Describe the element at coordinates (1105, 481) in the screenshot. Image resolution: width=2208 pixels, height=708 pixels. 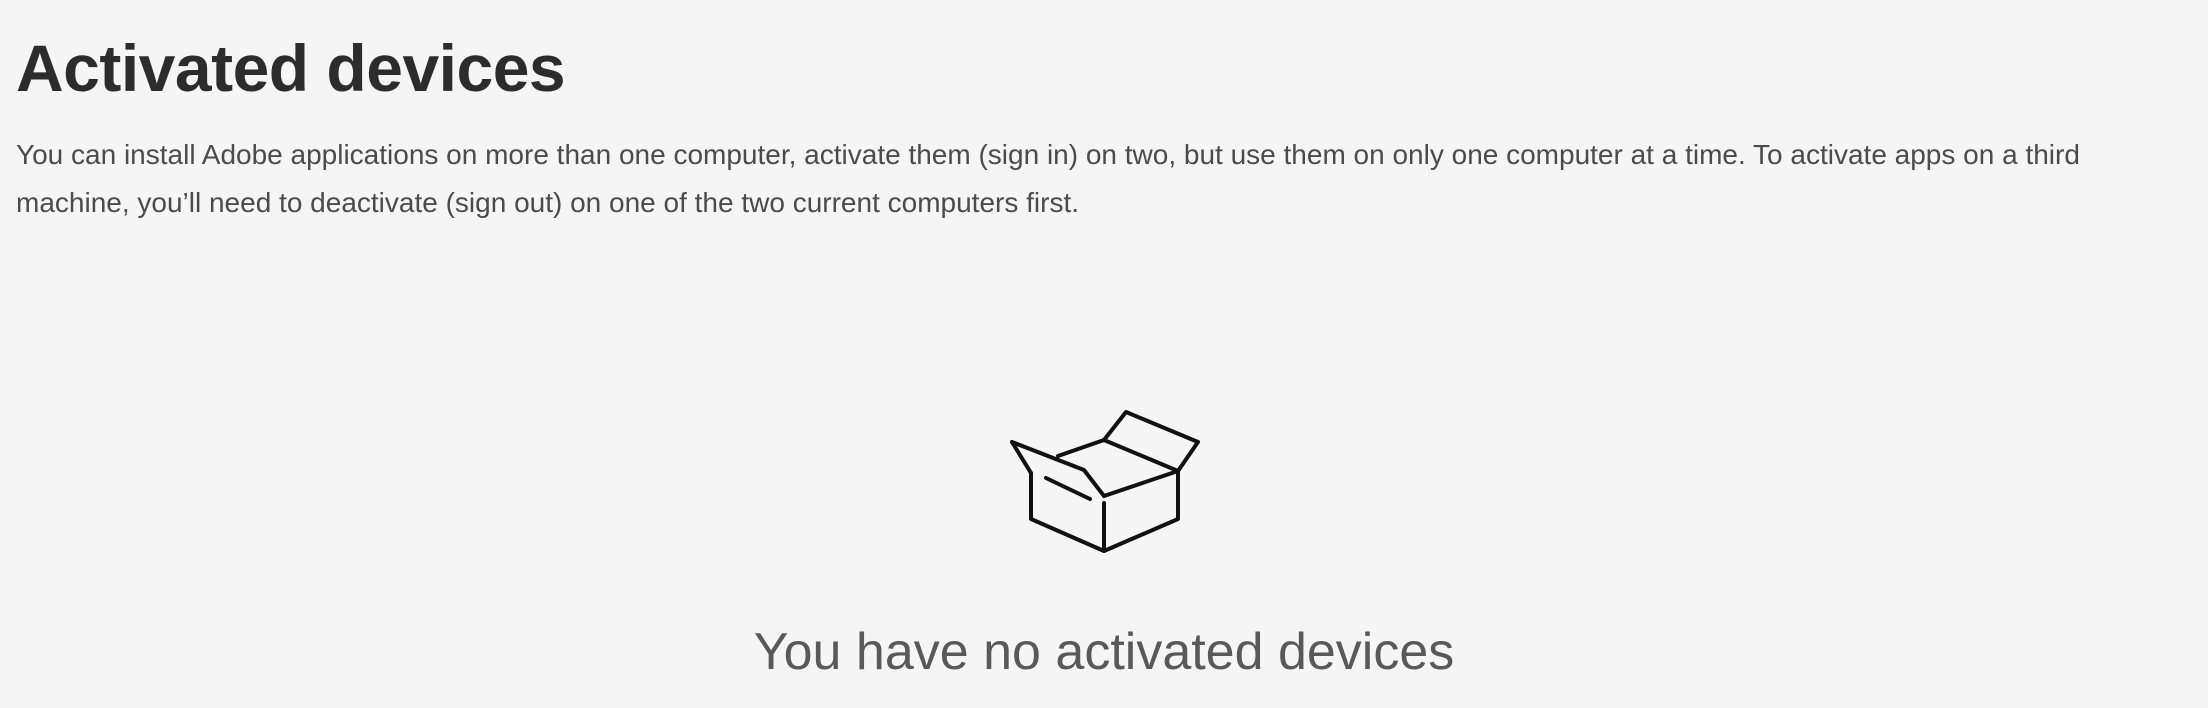
I see `open-box-icon` at that location.